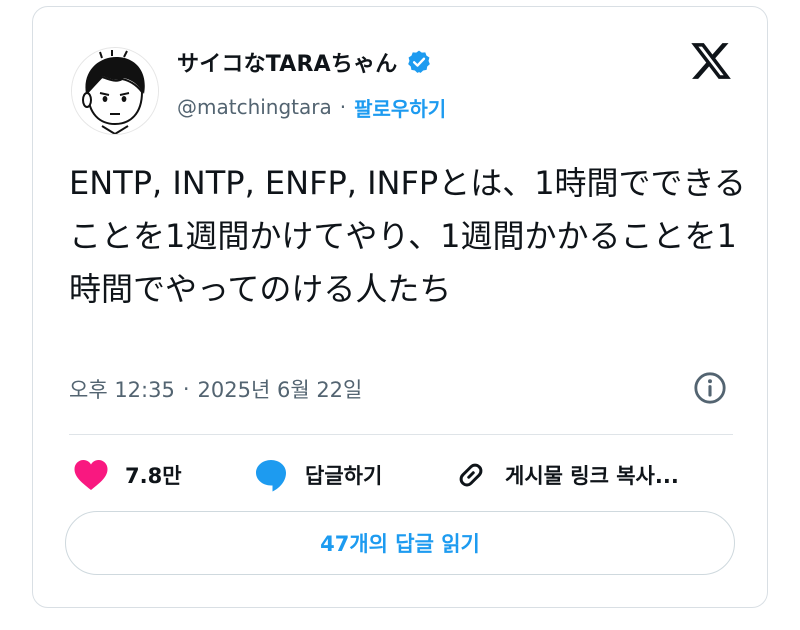  I want to click on info-icon, so click(710, 388).